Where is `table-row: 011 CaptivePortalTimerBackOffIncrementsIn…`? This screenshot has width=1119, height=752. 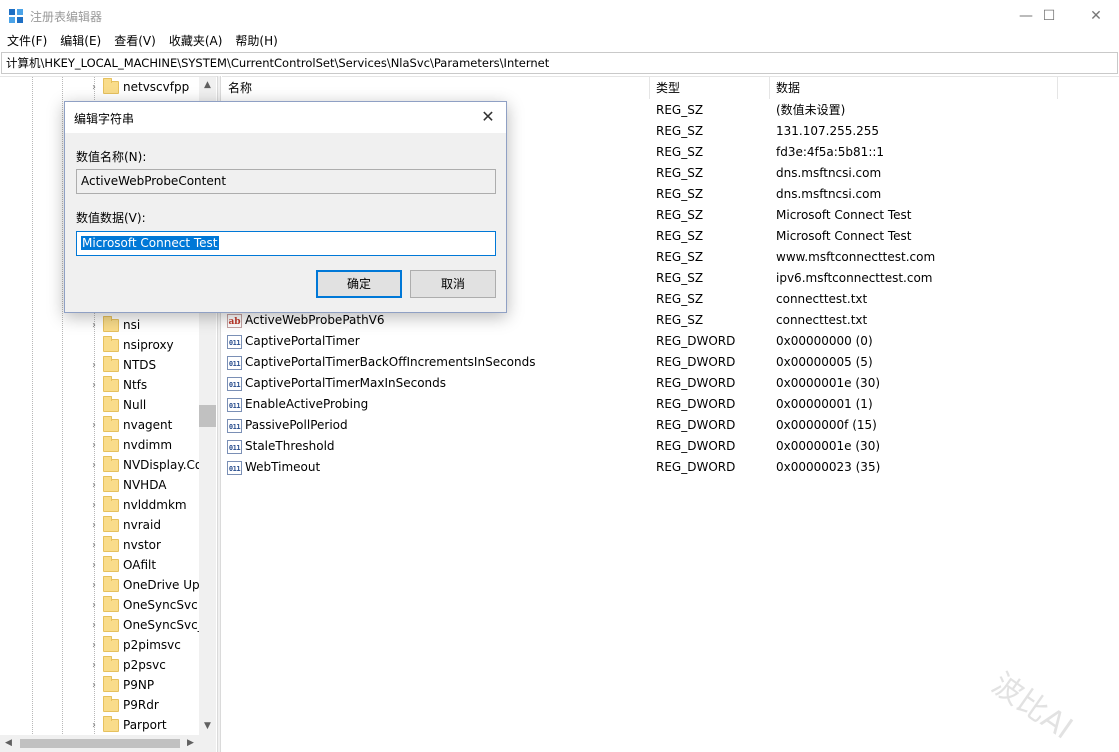
table-row: 011 CaptivePortalTimerBackOffIncrementsIn… is located at coordinates (670, 362).